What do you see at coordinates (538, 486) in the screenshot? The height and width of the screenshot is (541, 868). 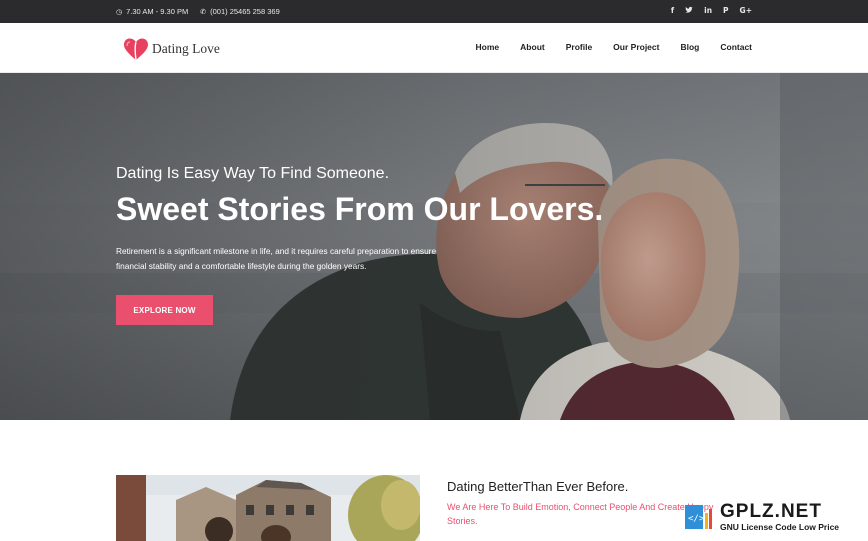 I see `about-title: Dating BetterThan Ever Before.` at bounding box center [538, 486].